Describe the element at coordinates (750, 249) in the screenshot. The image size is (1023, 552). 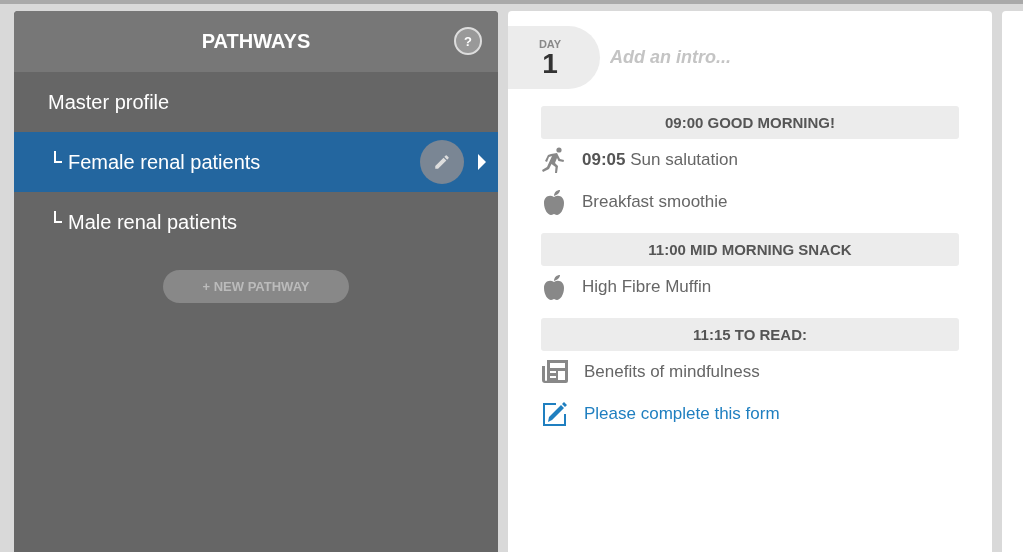
I see `section-heading: 11:00 MID MORNING SNACK` at that location.